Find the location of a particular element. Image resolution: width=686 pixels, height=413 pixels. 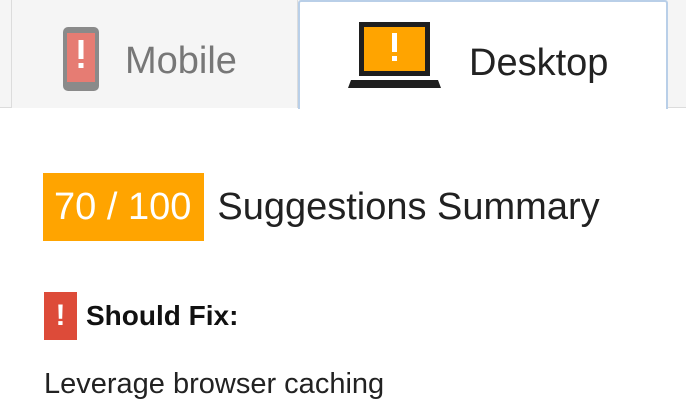

tab-mobile: Mobile is located at coordinates (154, 54).